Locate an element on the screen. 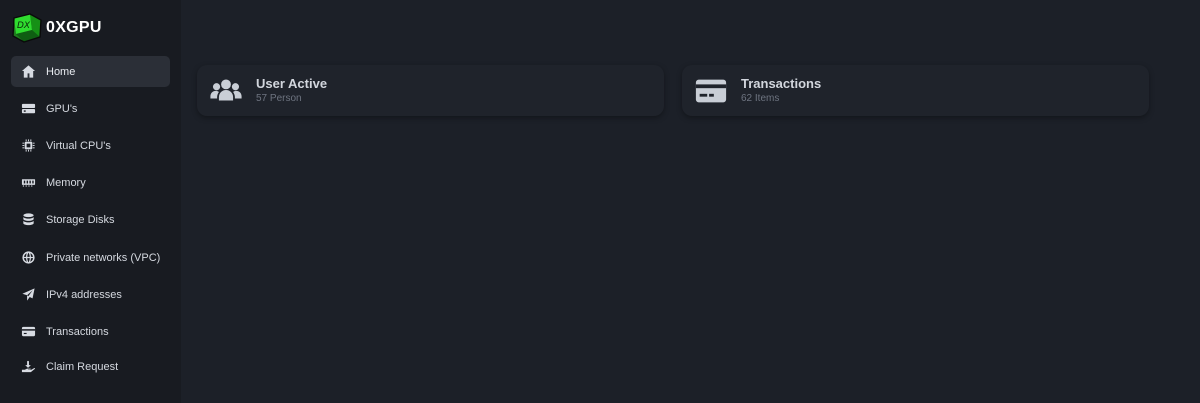 The height and width of the screenshot is (403, 1200). transactions-card: Transactions 62 Items is located at coordinates (915, 90).